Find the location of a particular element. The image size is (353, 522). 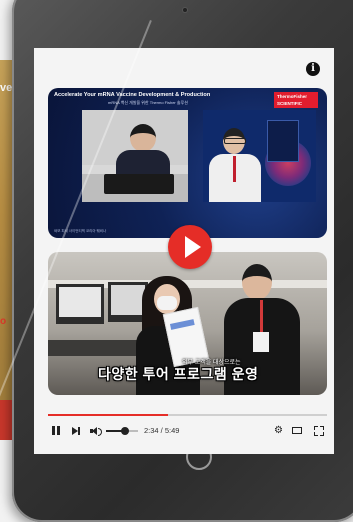

staff-head is located at coordinates (257, 282).